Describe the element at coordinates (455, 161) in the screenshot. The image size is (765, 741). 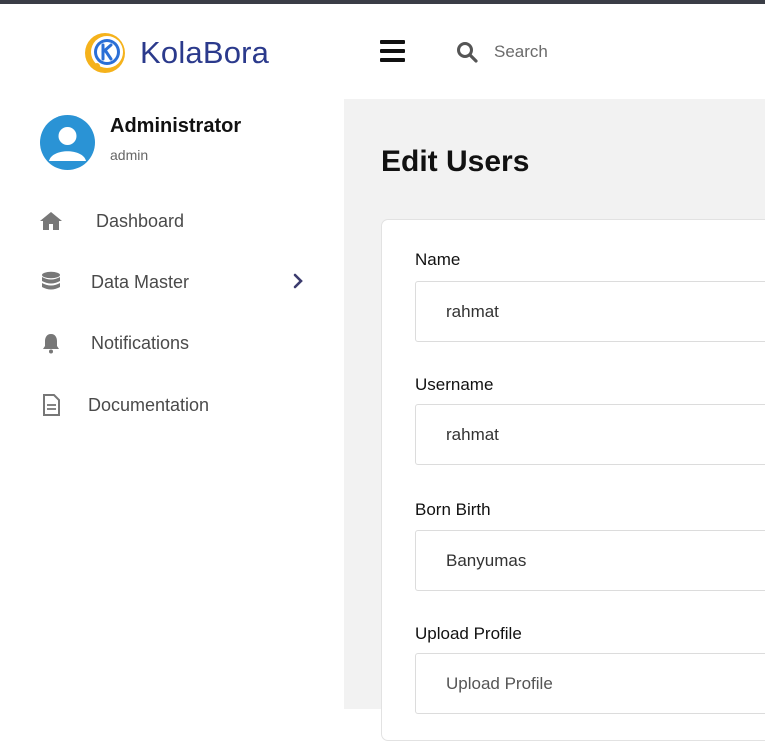
I see `page-title: Edit Users` at that location.